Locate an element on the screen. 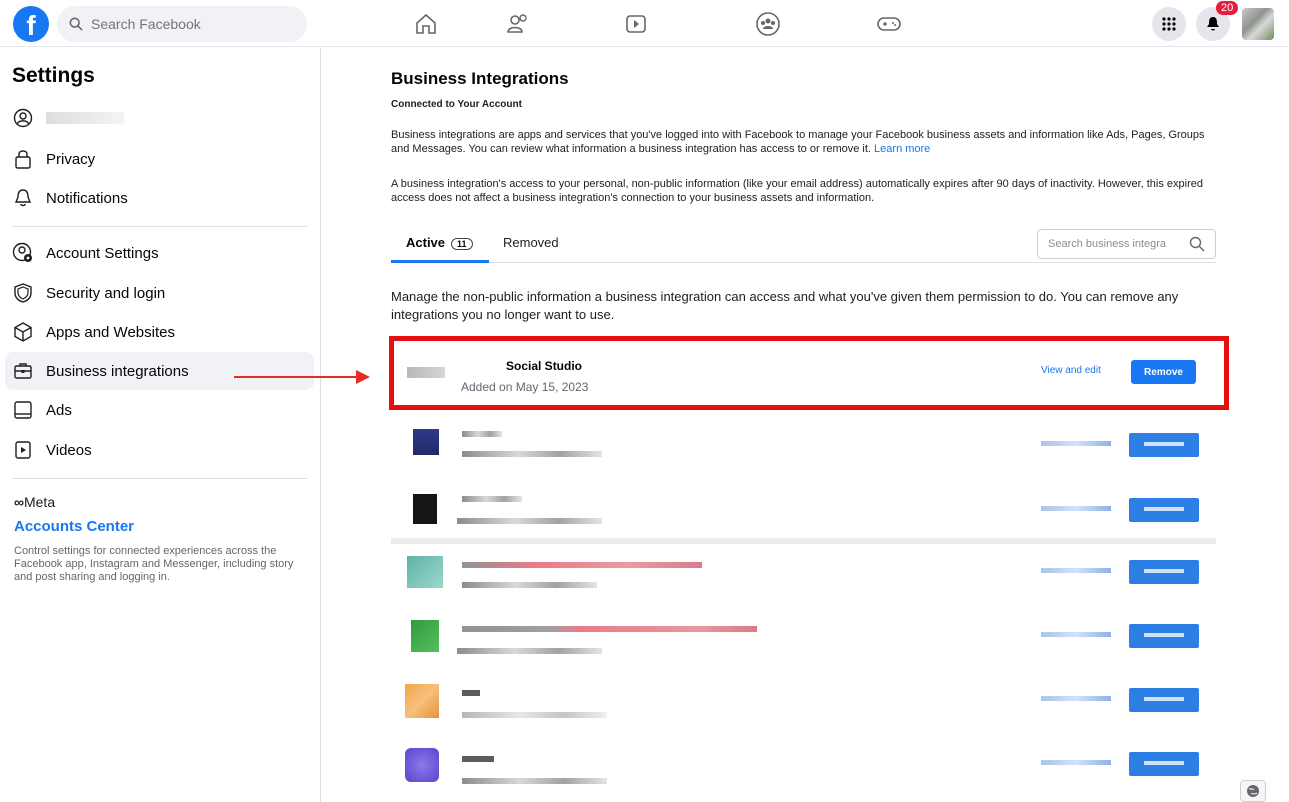 This screenshot has height=802, width=1289. sidebar-item-label: Account Settings is located at coordinates (102, 253).